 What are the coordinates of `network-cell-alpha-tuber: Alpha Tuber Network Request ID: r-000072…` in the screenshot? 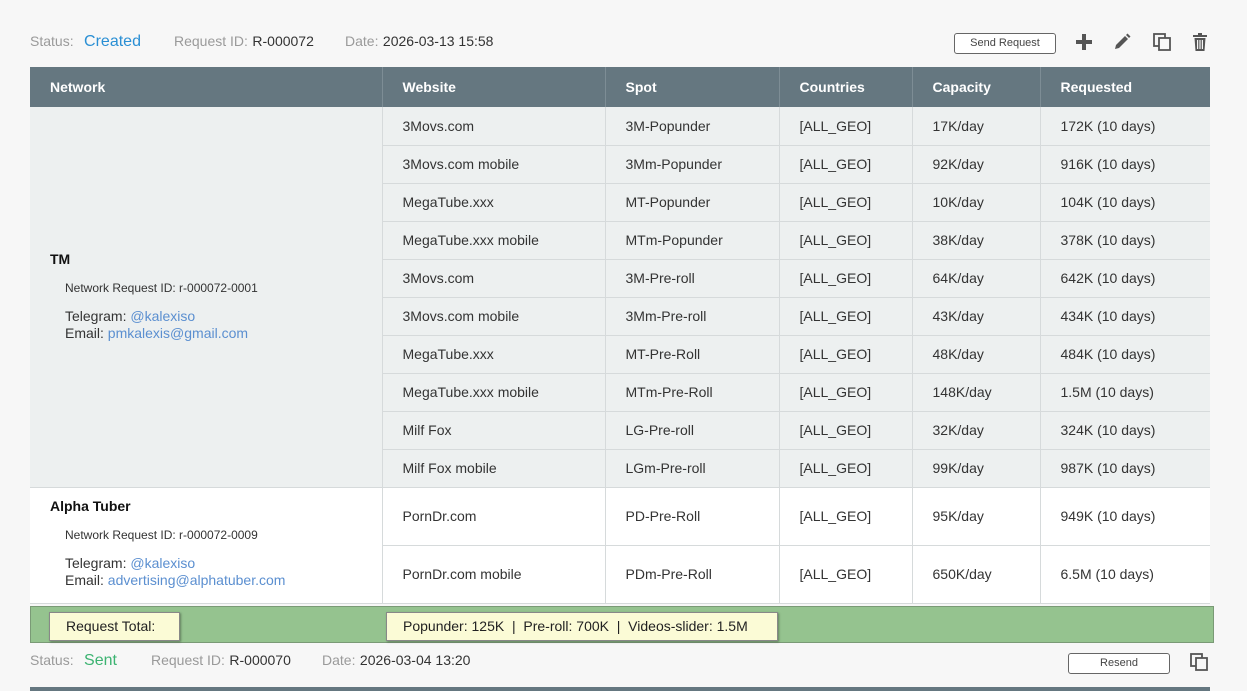 It's located at (206, 545).